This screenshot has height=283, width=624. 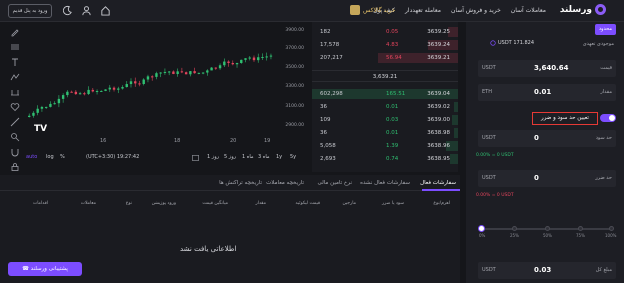 What do you see at coordinates (294, 125) in the screenshot?
I see `price-tick: 2900.00` at bounding box center [294, 125].